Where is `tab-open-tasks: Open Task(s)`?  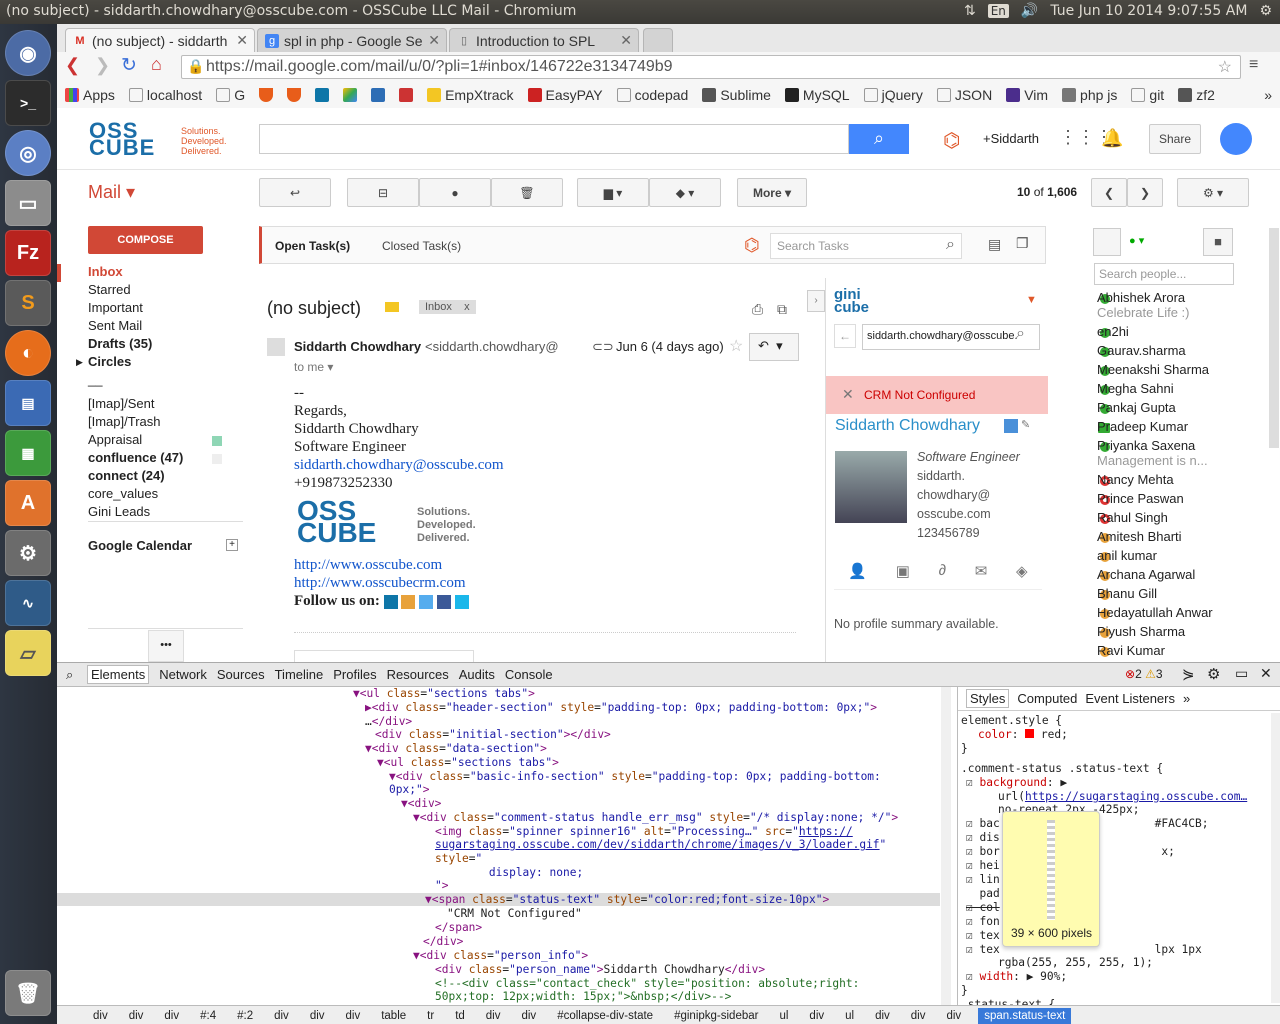 tab-open-tasks: Open Task(s) is located at coordinates (312, 246).